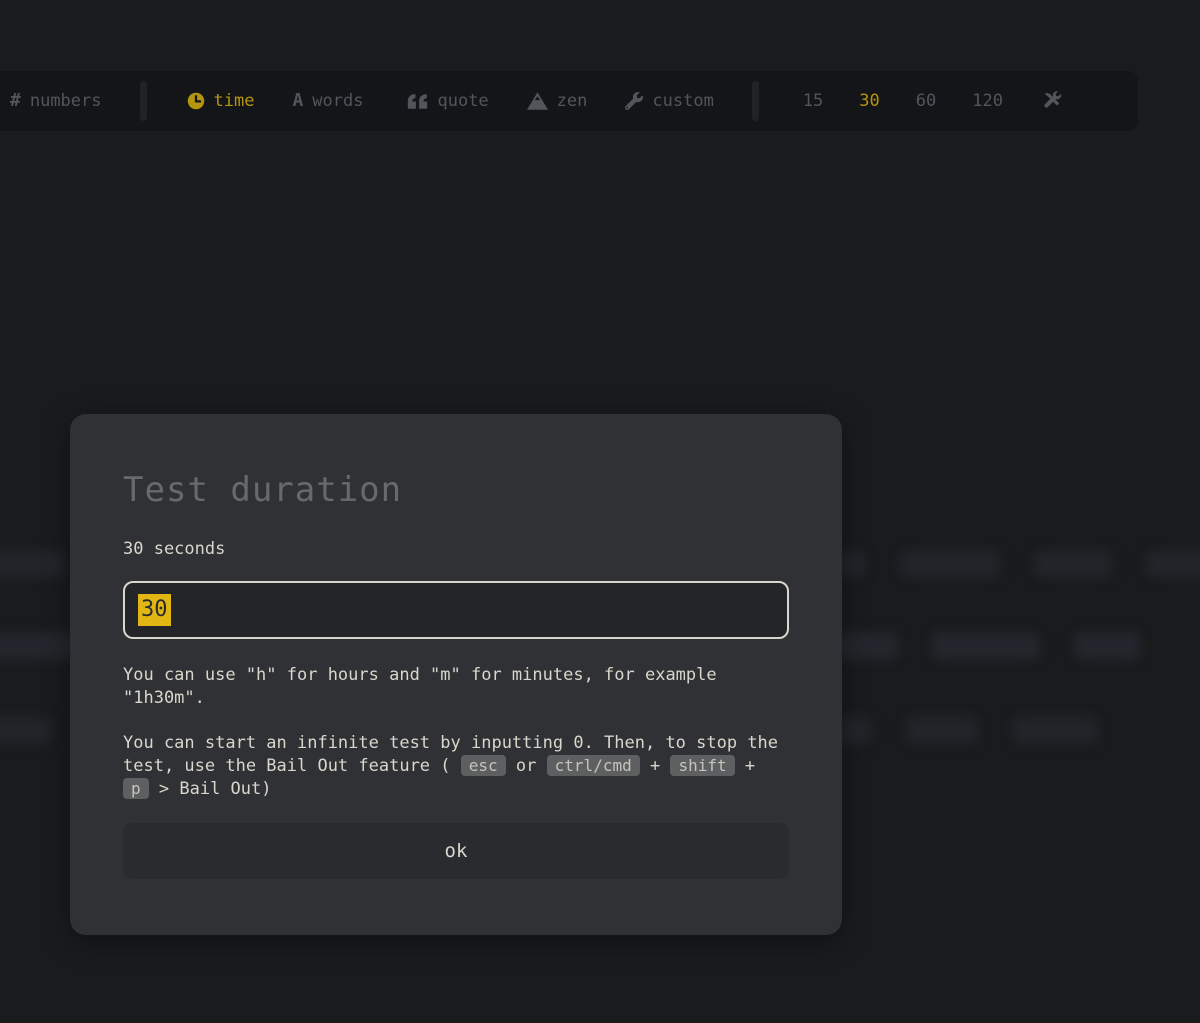 This screenshot has width=1200, height=1023. I want to click on wrench-icon, so click(634, 101).